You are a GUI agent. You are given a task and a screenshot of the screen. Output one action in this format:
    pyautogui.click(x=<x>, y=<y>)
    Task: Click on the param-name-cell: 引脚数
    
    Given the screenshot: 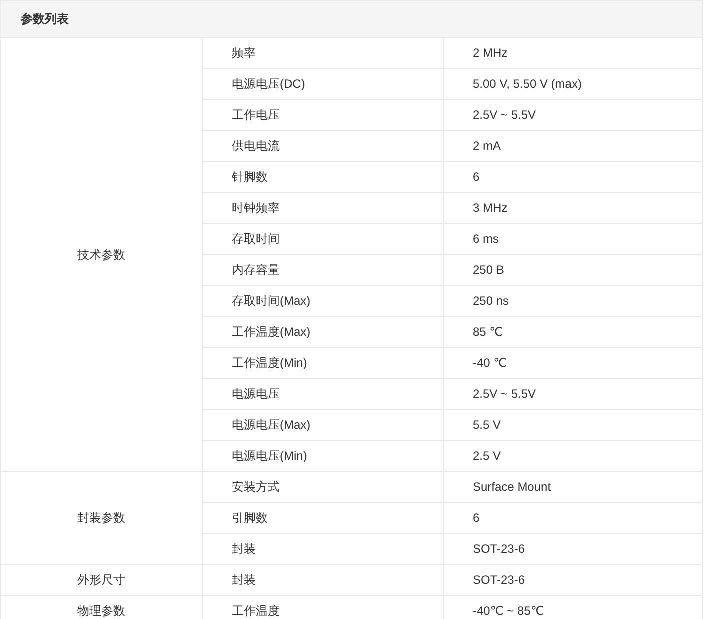 What is the action you would take?
    pyautogui.click(x=323, y=518)
    